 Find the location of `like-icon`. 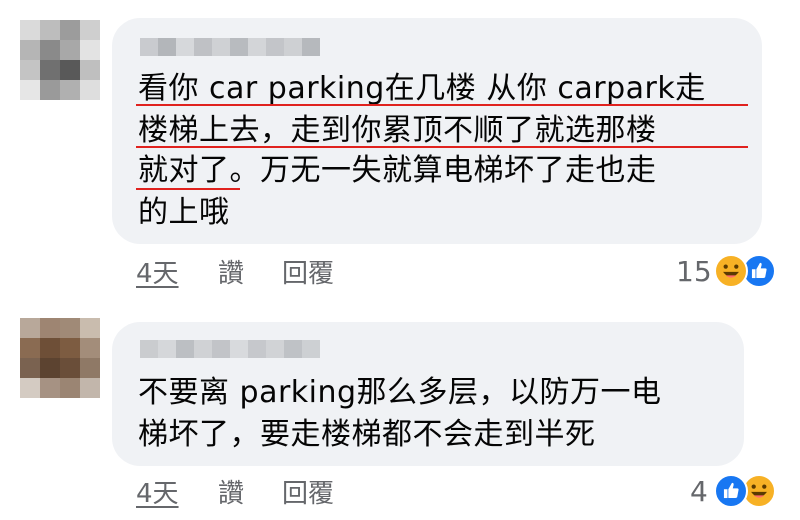

like-icon is located at coordinates (731, 491).